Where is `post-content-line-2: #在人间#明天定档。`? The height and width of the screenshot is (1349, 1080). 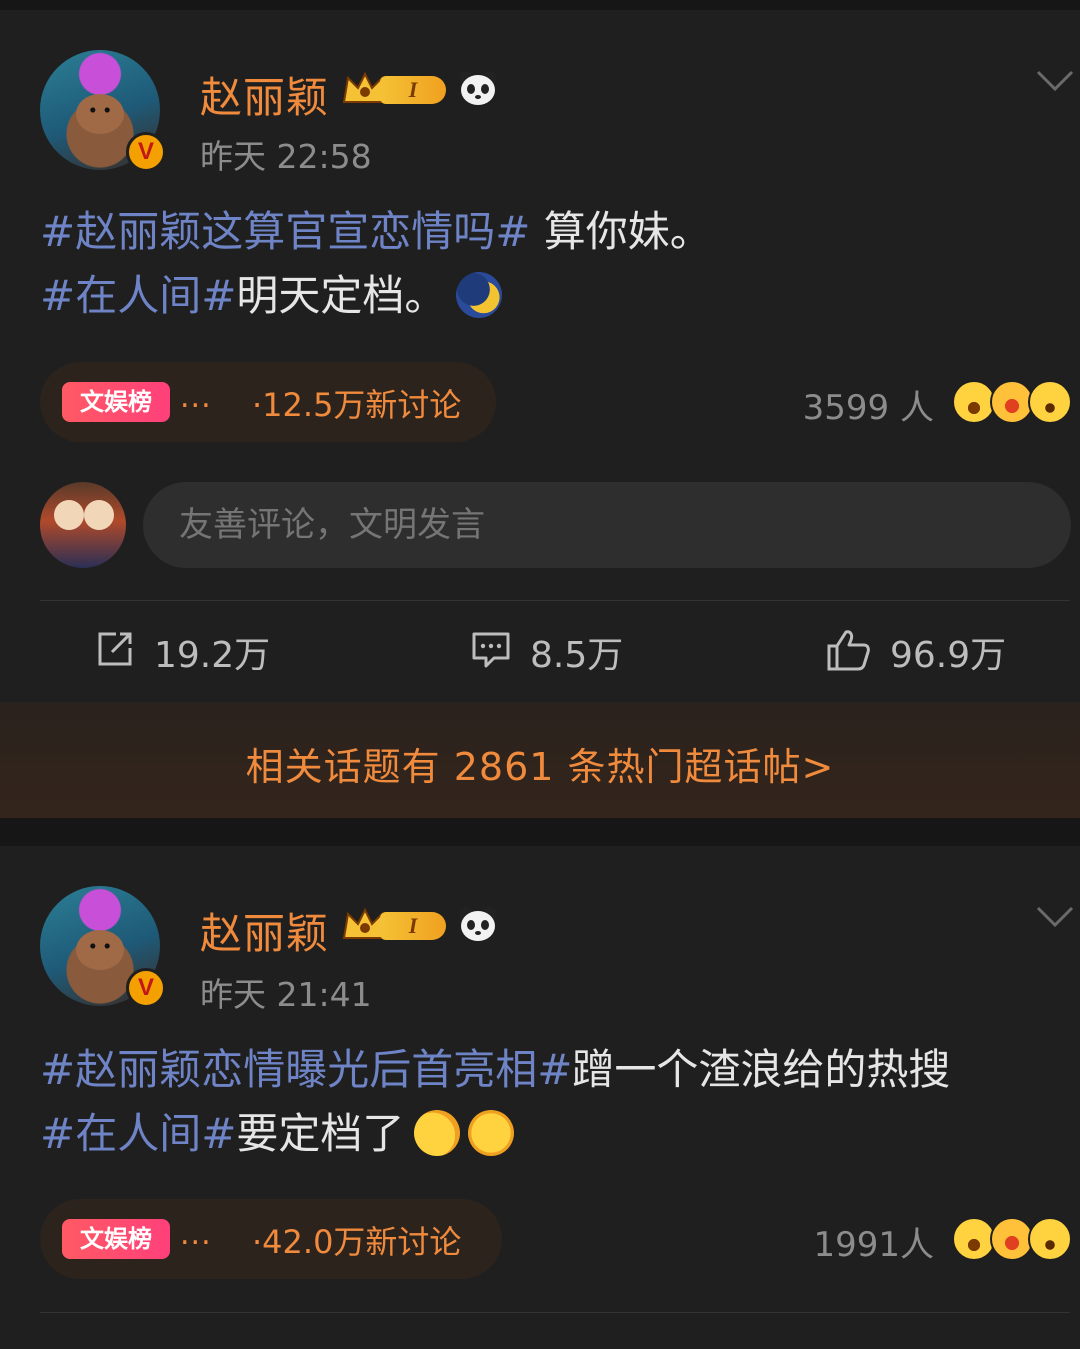 post-content-line-2: #在人间#明天定档。 is located at coordinates (271, 296).